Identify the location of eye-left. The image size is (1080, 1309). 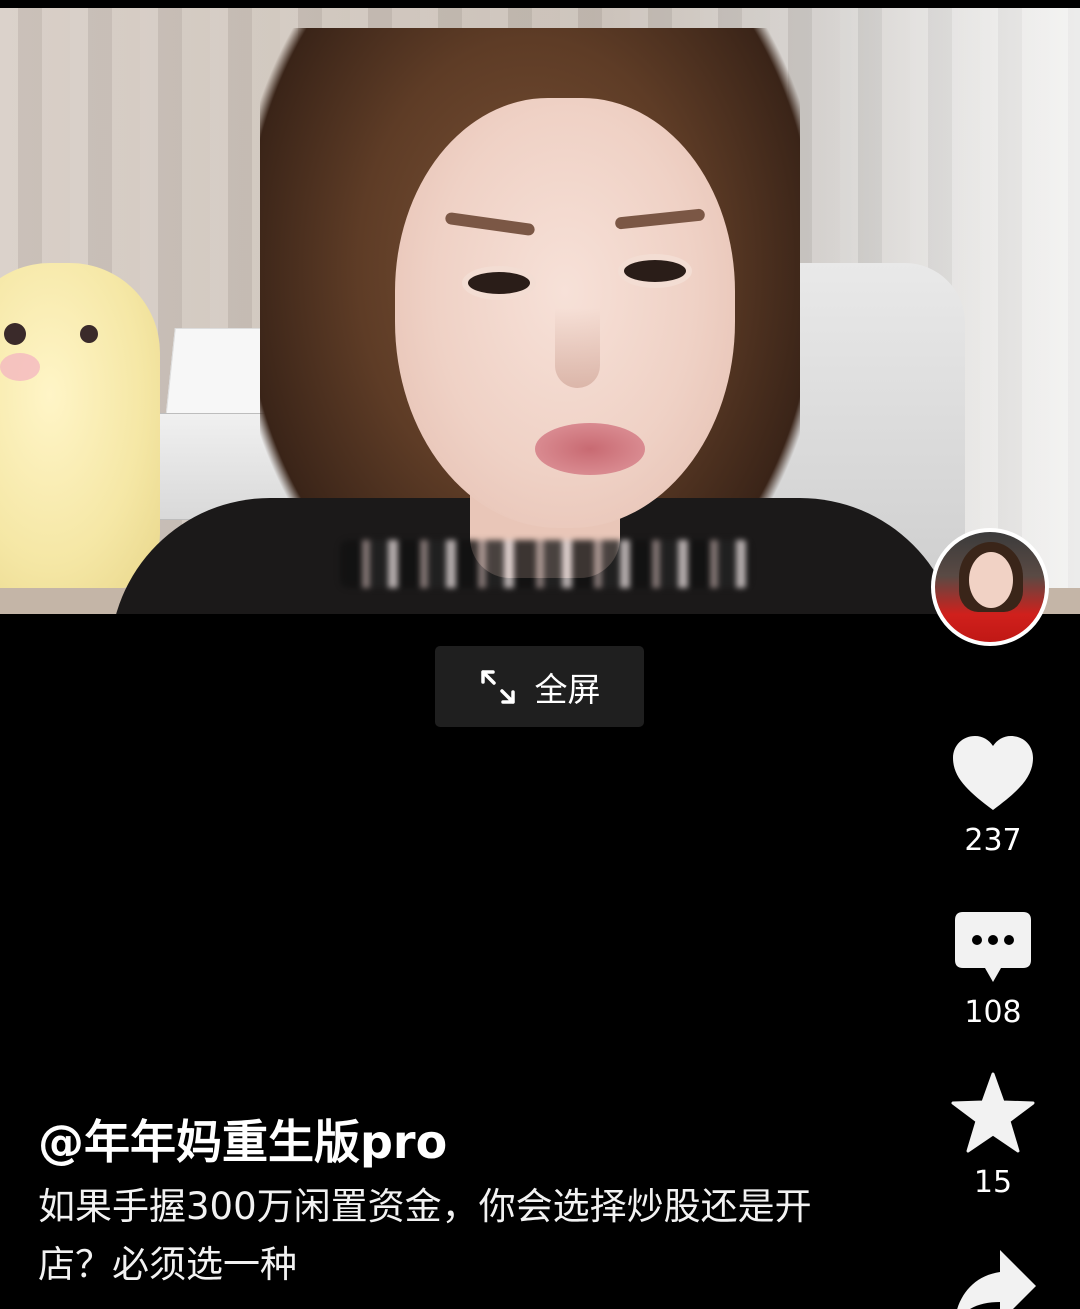
(499, 283).